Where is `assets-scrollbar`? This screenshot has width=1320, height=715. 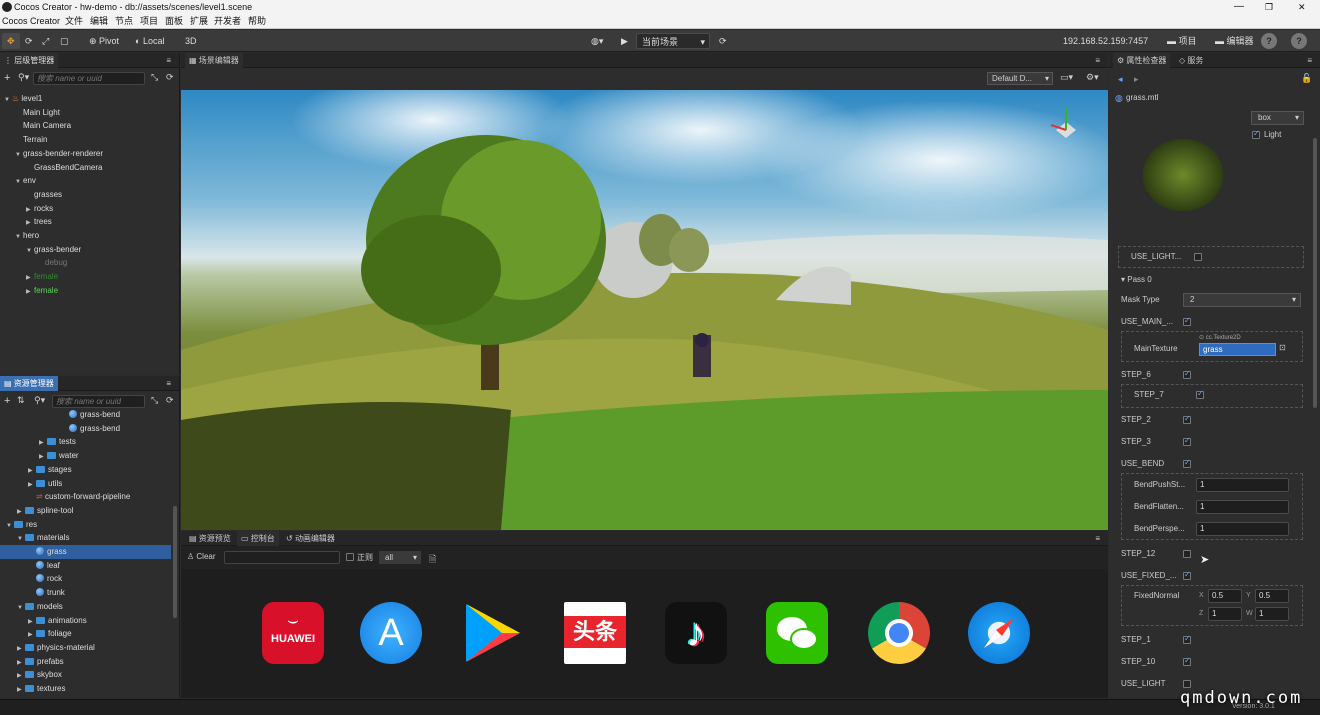 assets-scrollbar is located at coordinates (175, 562).